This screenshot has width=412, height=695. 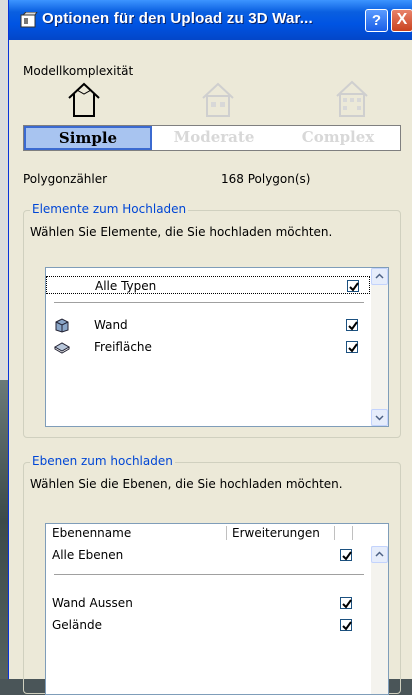 I want to click on complexity-complex: Complex, so click(x=338, y=138).